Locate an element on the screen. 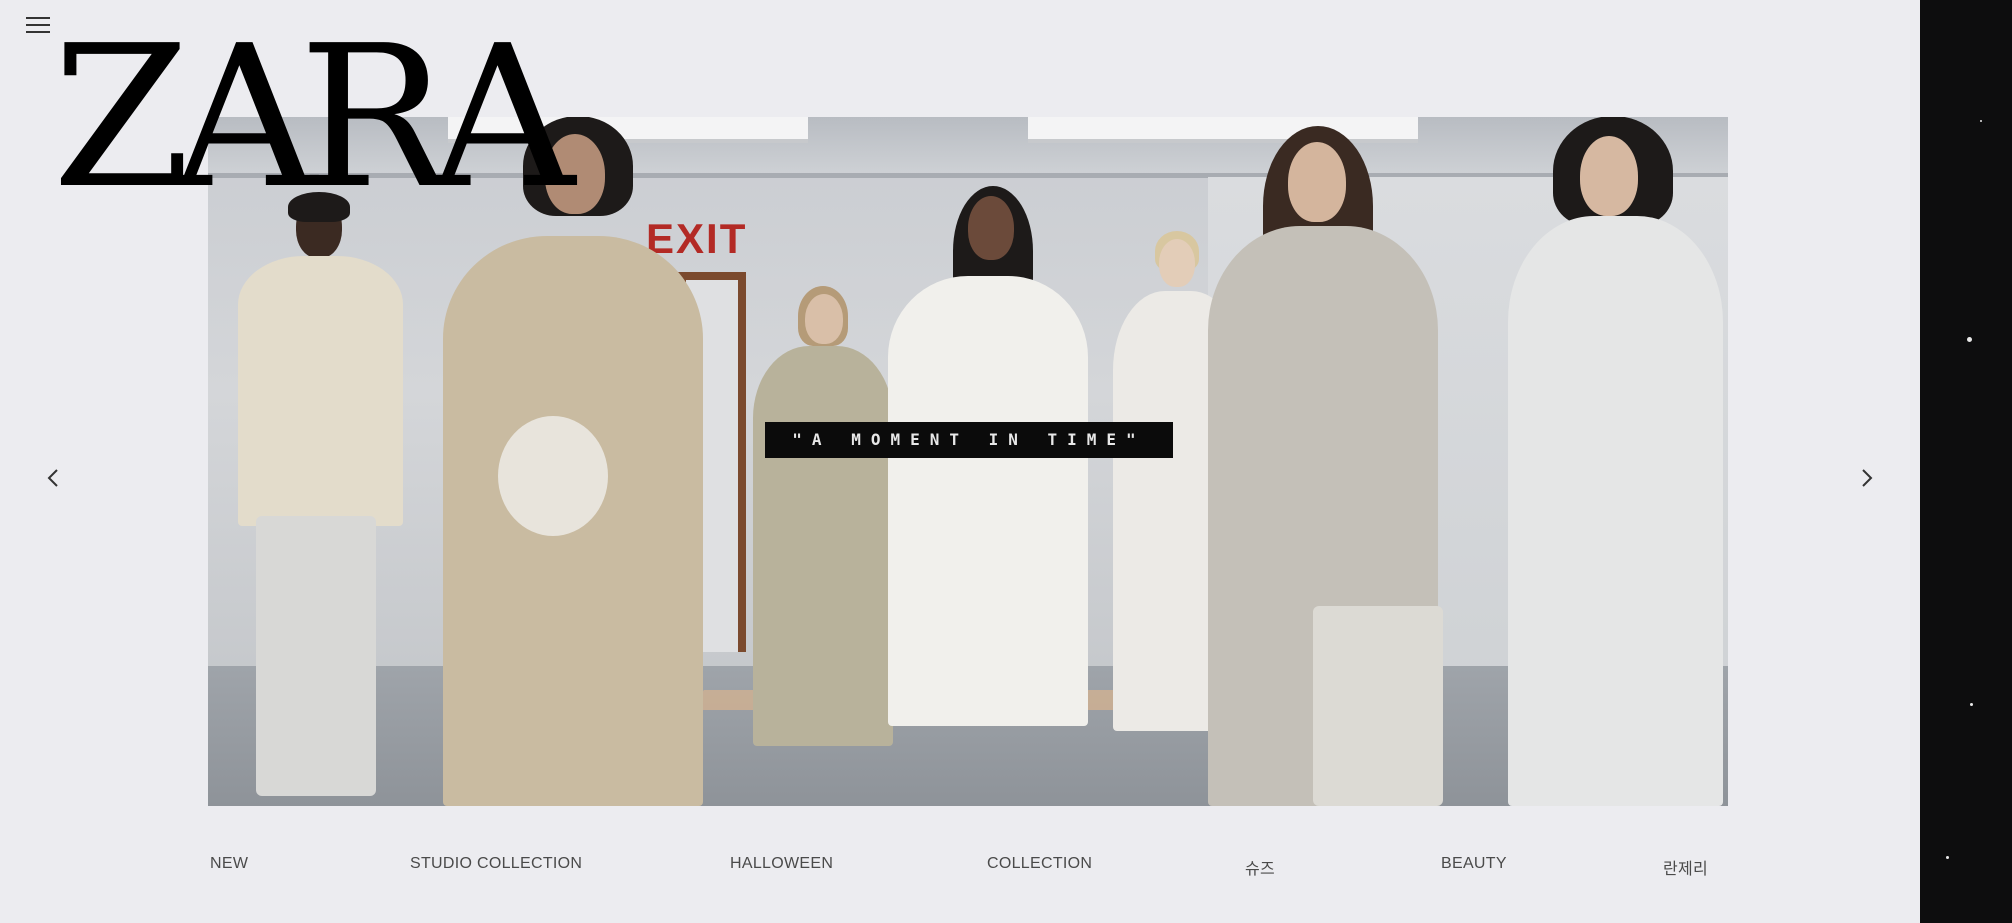 The height and width of the screenshot is (923, 2012). nav-item-studio-collection: STUDIO COLLECTION is located at coordinates (496, 864).